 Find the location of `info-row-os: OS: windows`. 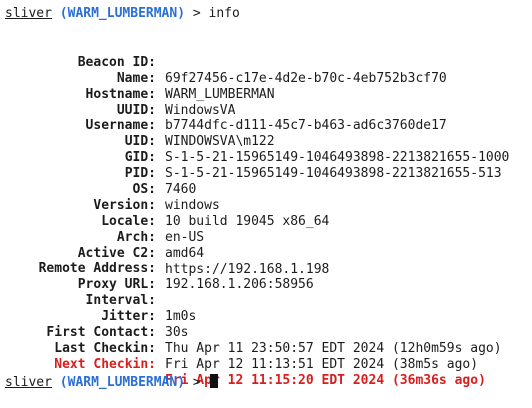

info-row-os: OS: windows is located at coordinates (266, 189).